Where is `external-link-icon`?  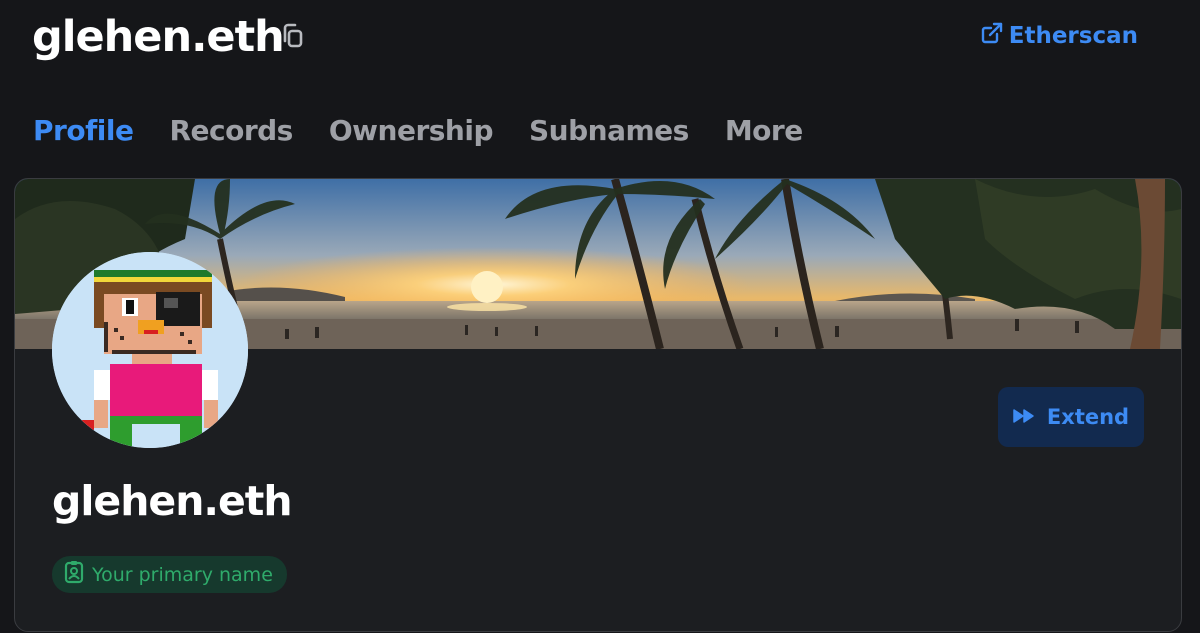
external-link-icon is located at coordinates (992, 36).